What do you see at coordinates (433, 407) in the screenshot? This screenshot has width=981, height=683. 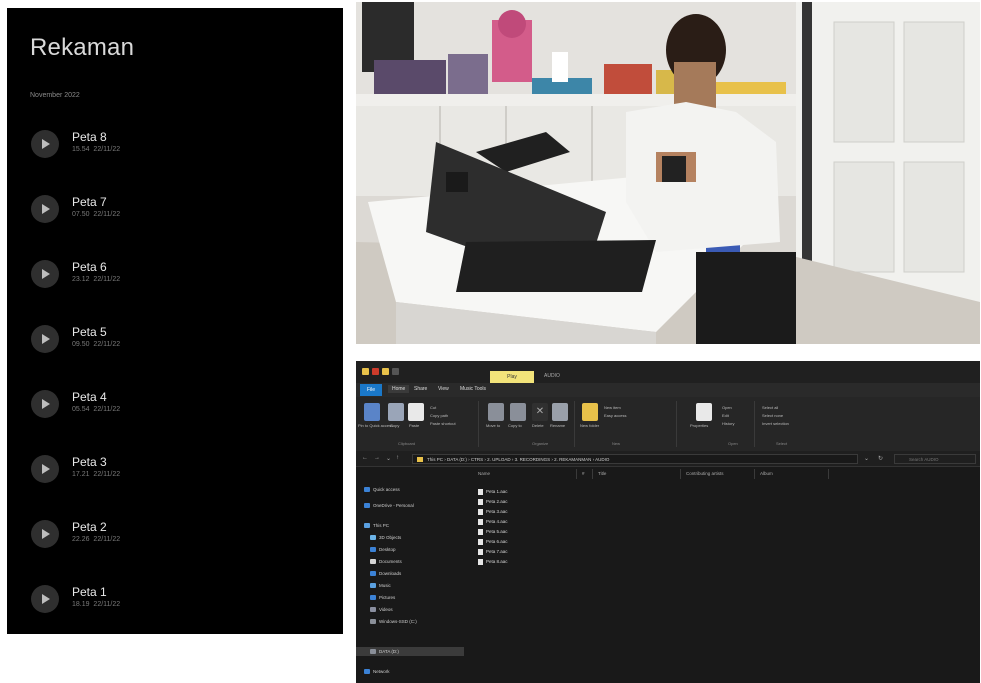 I see `cut-button: Cut` at bounding box center [433, 407].